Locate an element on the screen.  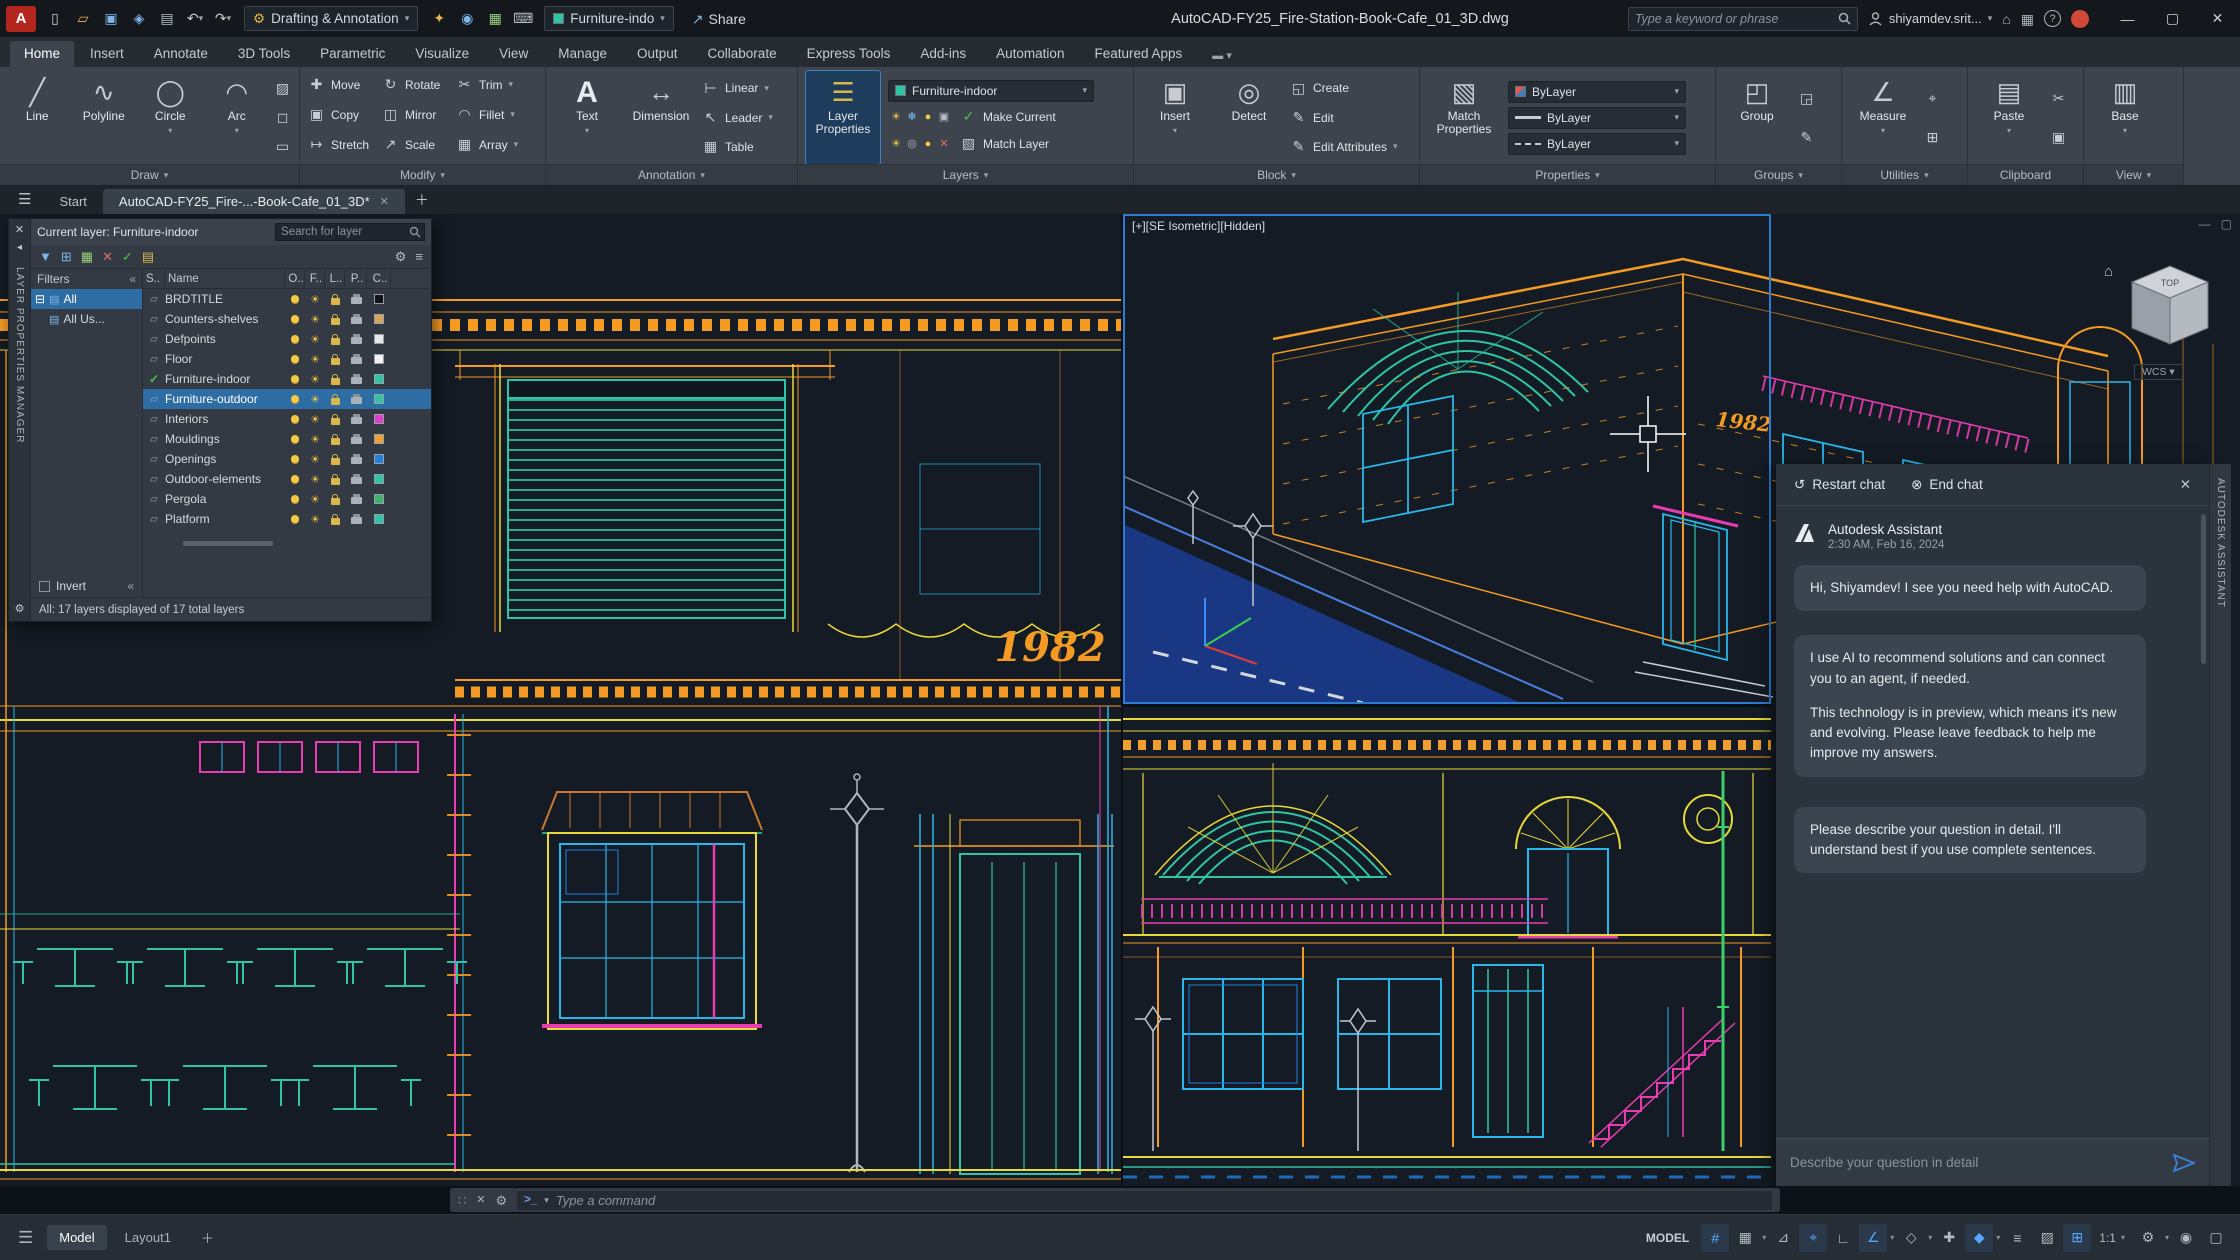
keyboard-icon: ⌨ is located at coordinates (523, 19).